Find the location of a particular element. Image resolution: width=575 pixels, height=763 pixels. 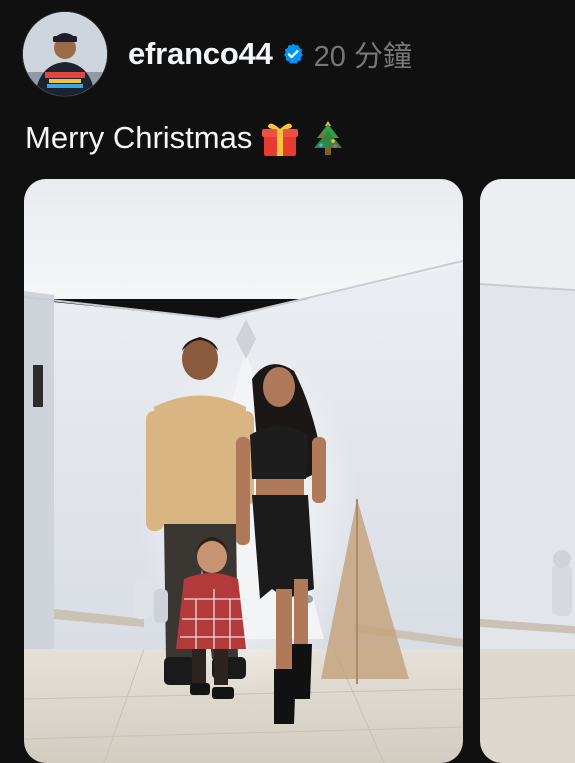

post-header: efranco44 20 分鐘 is located at coordinates (270, 54).